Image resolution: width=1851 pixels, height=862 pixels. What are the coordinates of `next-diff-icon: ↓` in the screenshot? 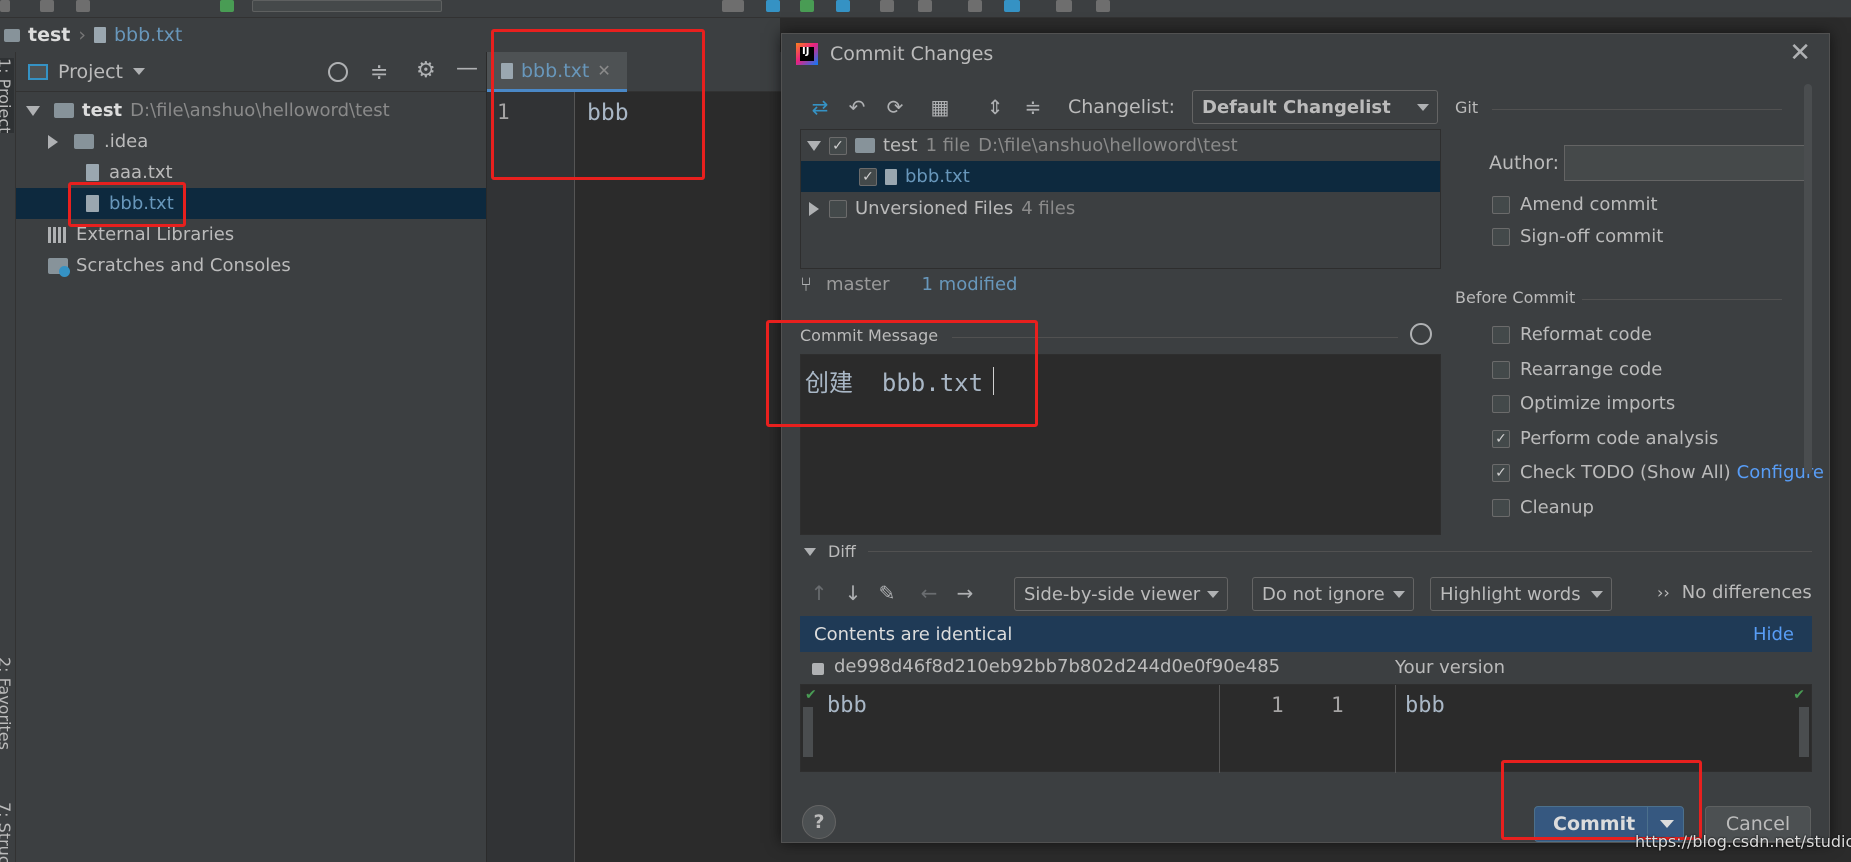 It's located at (853, 593).